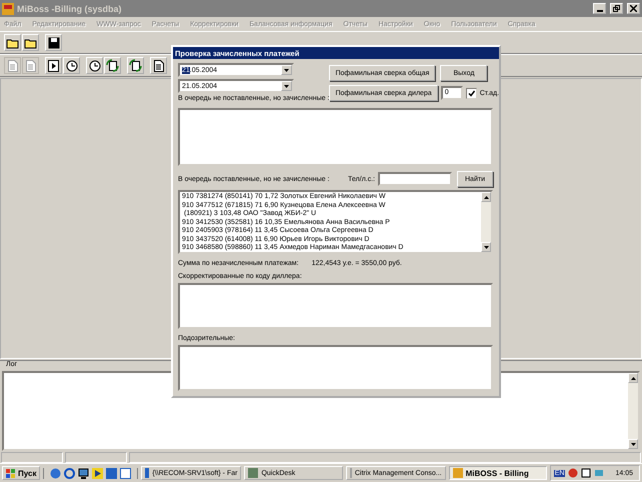 This screenshot has height=482, width=642. Describe the element at coordinates (126, 473) in the screenshot. I see `desktop-icon` at that location.